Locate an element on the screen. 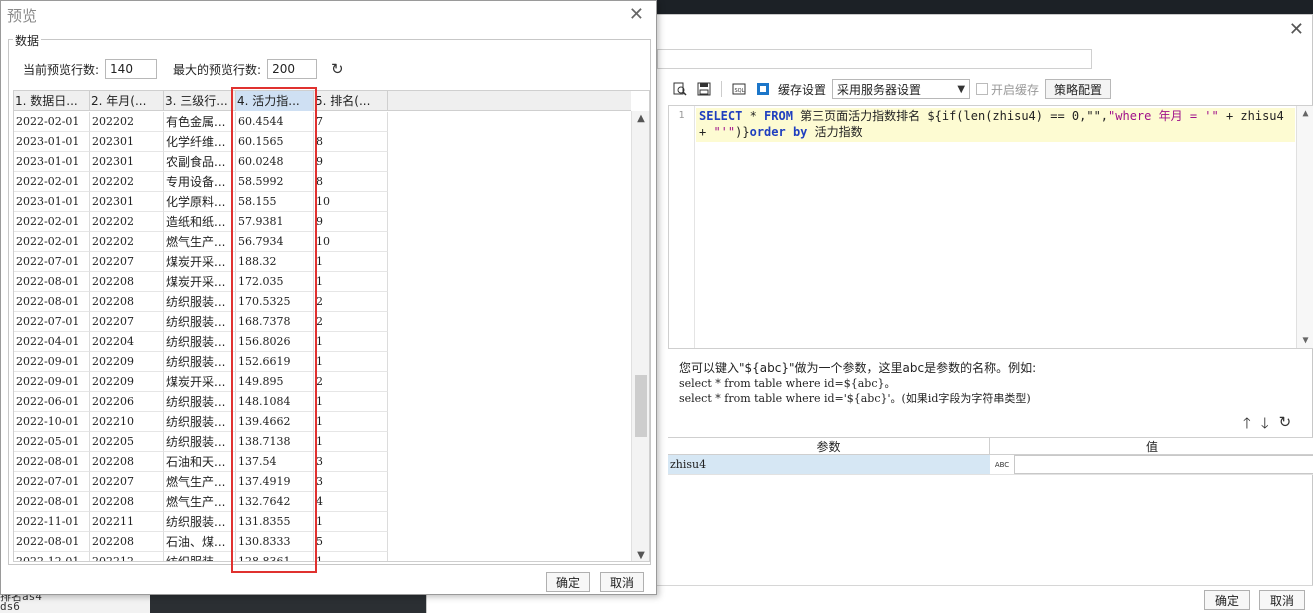 Image resolution: width=1313 pixels, height=613 pixels. table-cell: 170.5325 is located at coordinates (275, 302).